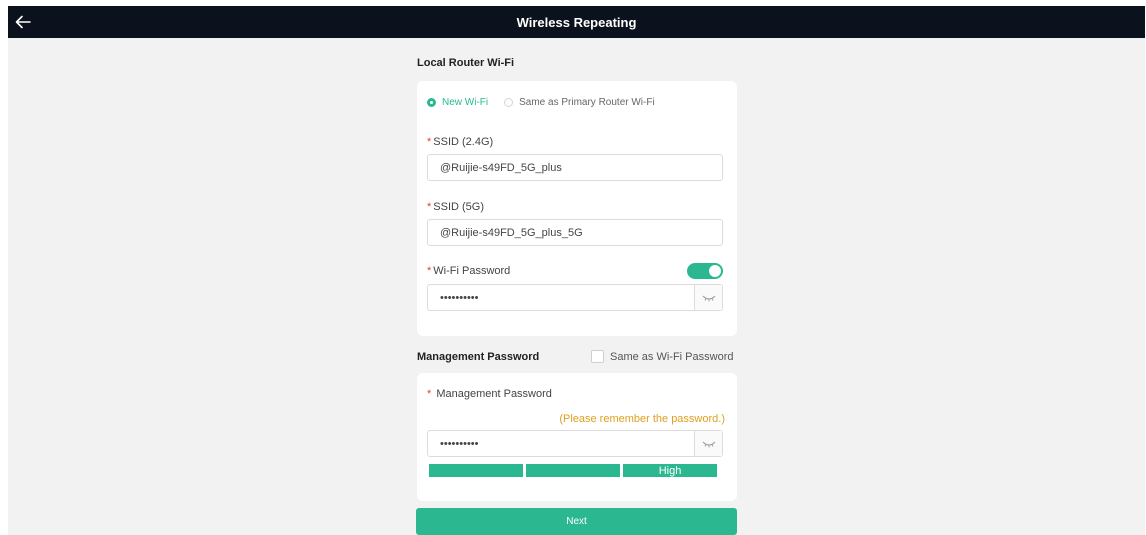 Image resolution: width=1146 pixels, height=535 pixels. Describe the element at coordinates (478, 357) in the screenshot. I see `management-section-title: Management Password` at that location.